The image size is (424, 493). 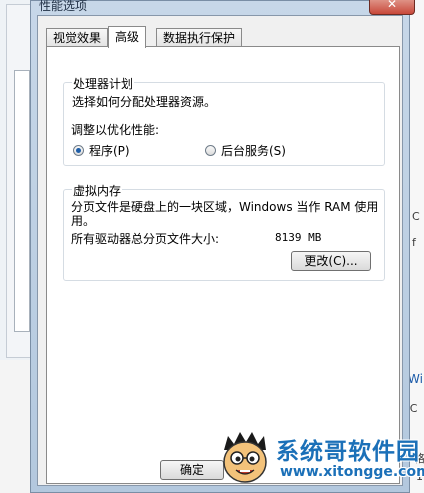 I want to click on close-button: ✕, so click(x=392, y=7).